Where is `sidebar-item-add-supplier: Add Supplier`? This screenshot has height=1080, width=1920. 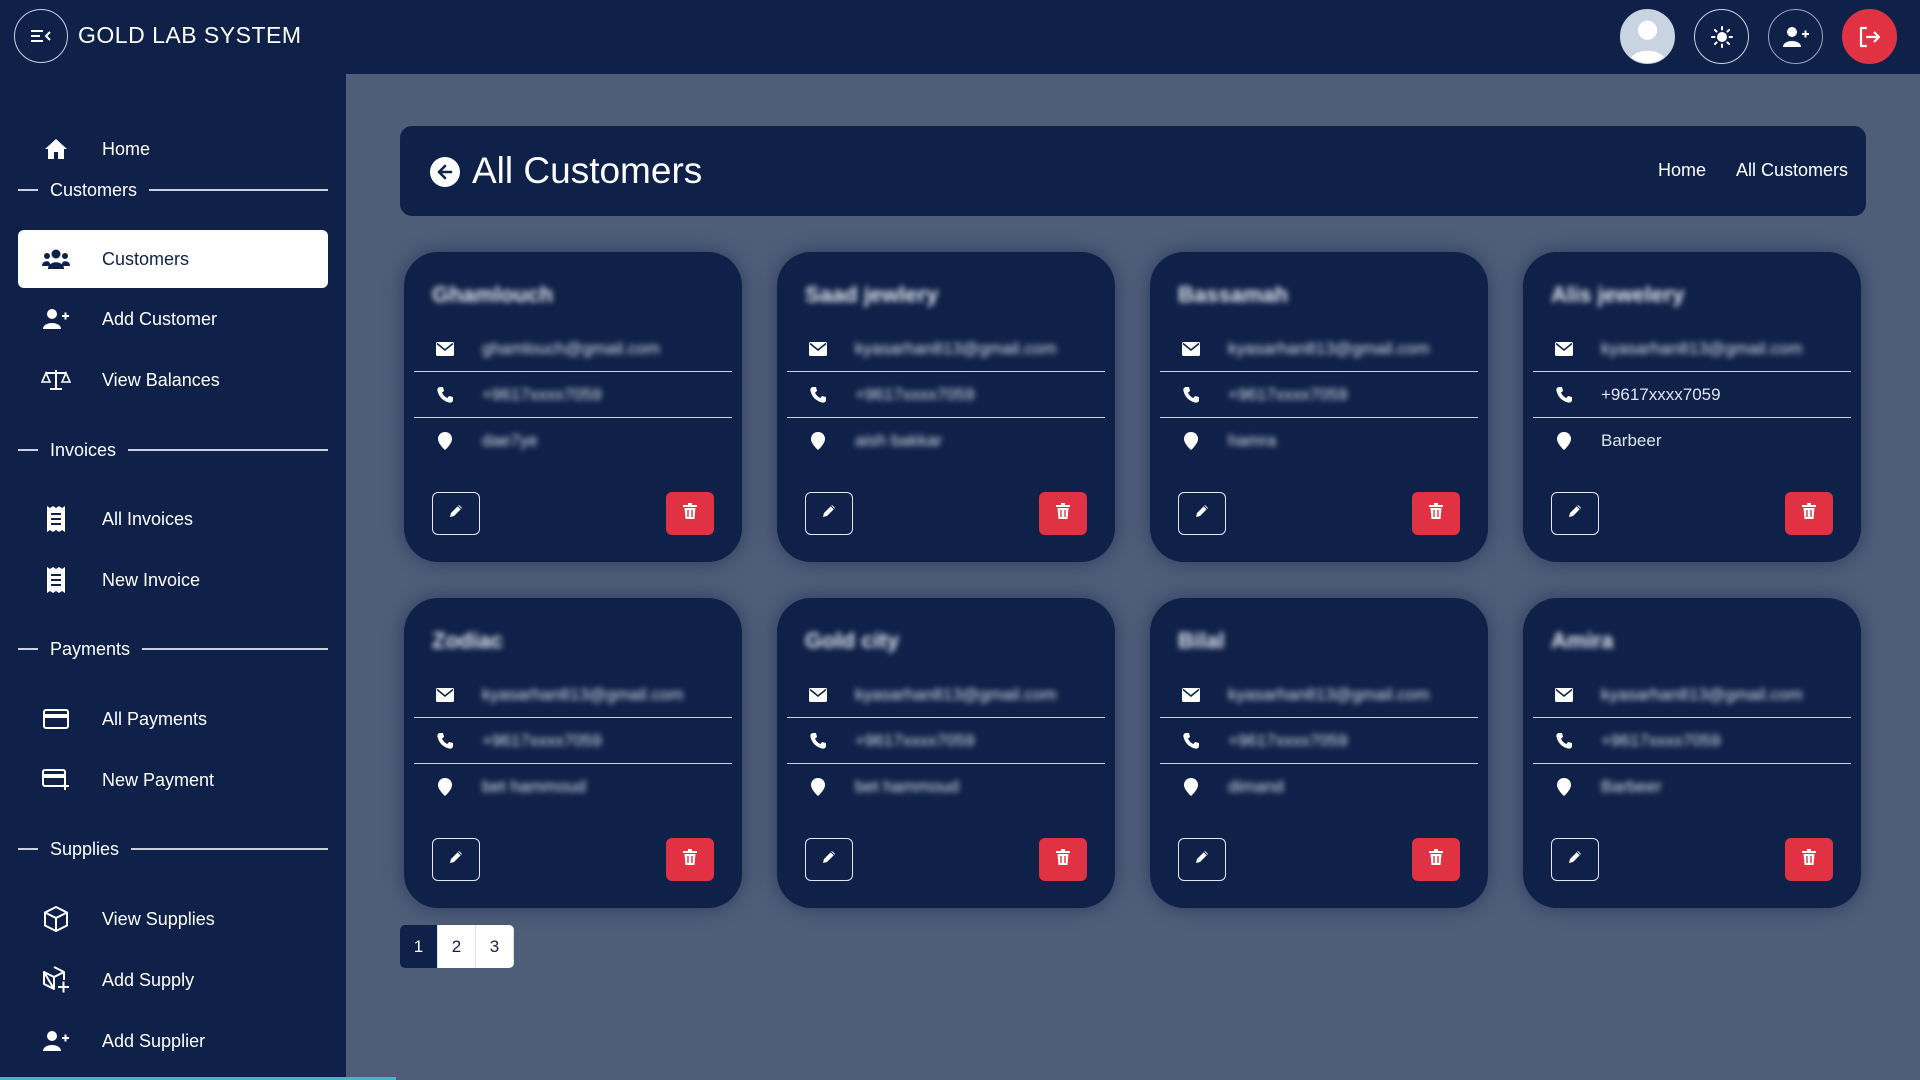
sidebar-item-add-supplier: Add Supplier is located at coordinates (173, 1041).